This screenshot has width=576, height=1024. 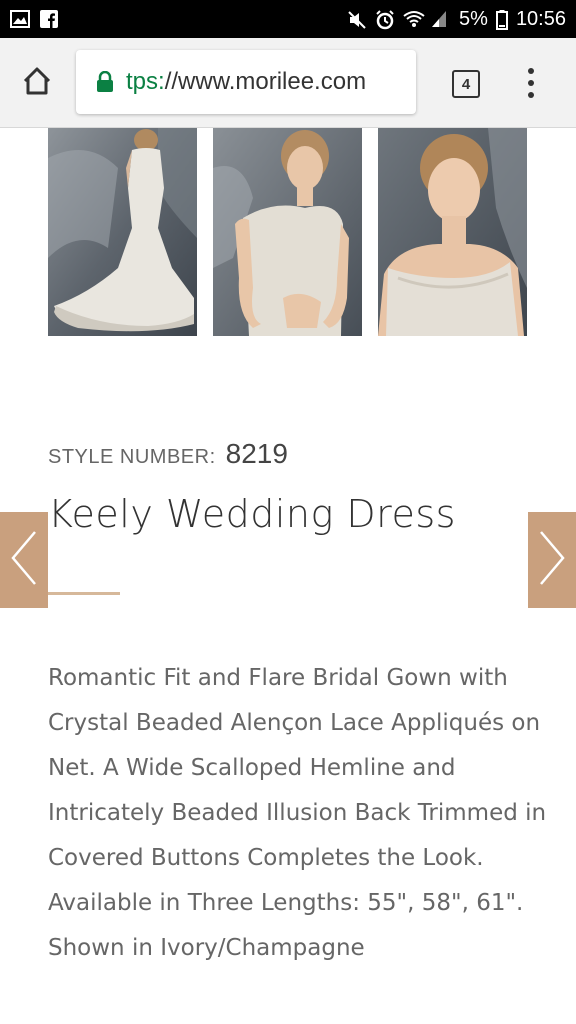 I want to click on previous-dress-button, so click(x=24, y=560).